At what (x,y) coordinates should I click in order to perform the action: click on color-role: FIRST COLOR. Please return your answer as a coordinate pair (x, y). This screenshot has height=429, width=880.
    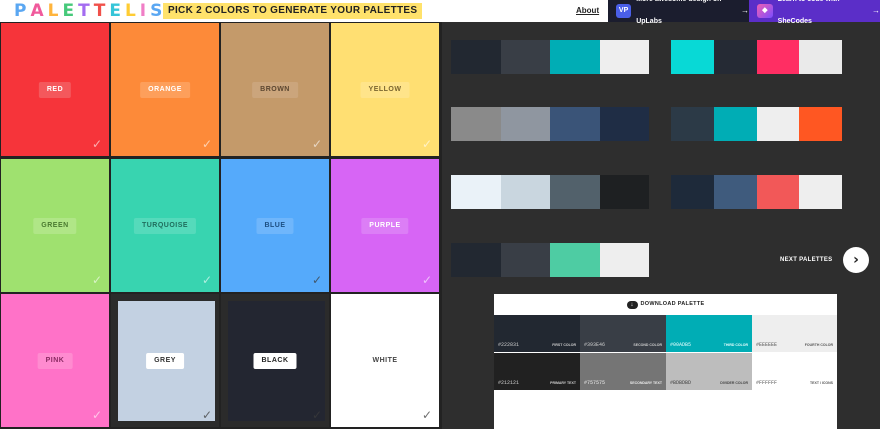
    Looking at the image, I should click on (564, 345).